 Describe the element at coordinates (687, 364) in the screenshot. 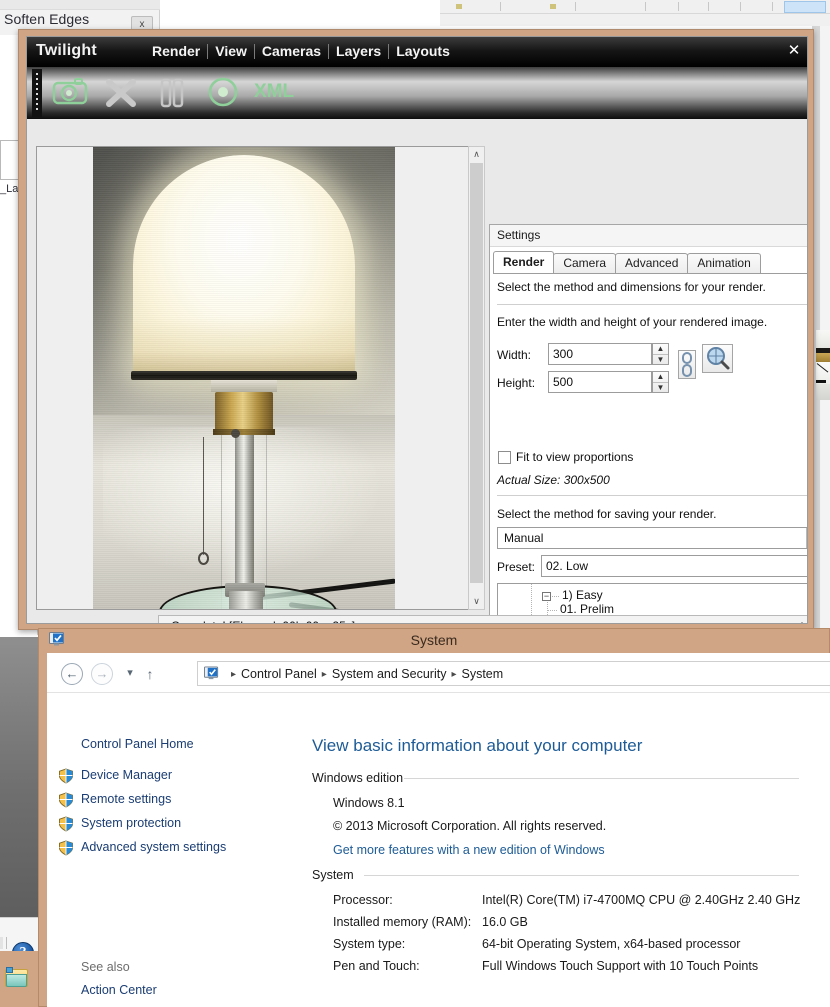

I see `link-chain-icon` at that location.